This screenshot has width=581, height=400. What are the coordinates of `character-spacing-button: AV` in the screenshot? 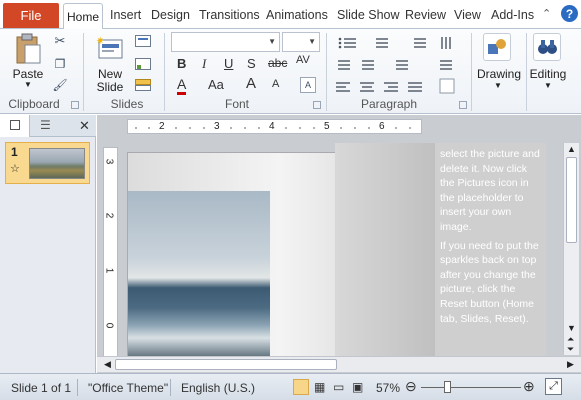 It's located at (303, 60).